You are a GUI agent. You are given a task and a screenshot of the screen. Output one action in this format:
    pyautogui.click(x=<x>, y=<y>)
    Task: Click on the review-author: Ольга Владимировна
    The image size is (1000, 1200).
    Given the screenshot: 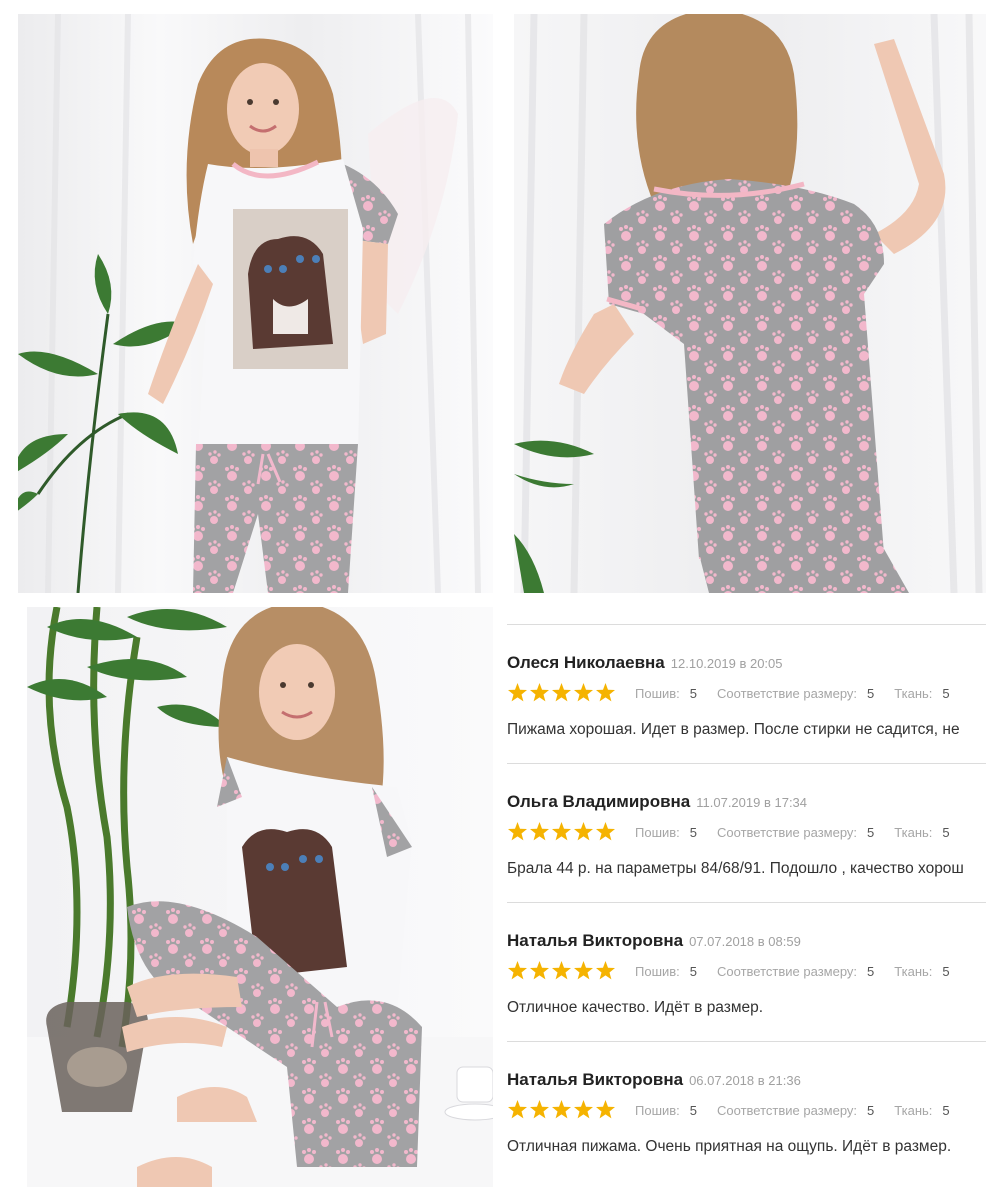 What is the action you would take?
    pyautogui.click(x=599, y=801)
    